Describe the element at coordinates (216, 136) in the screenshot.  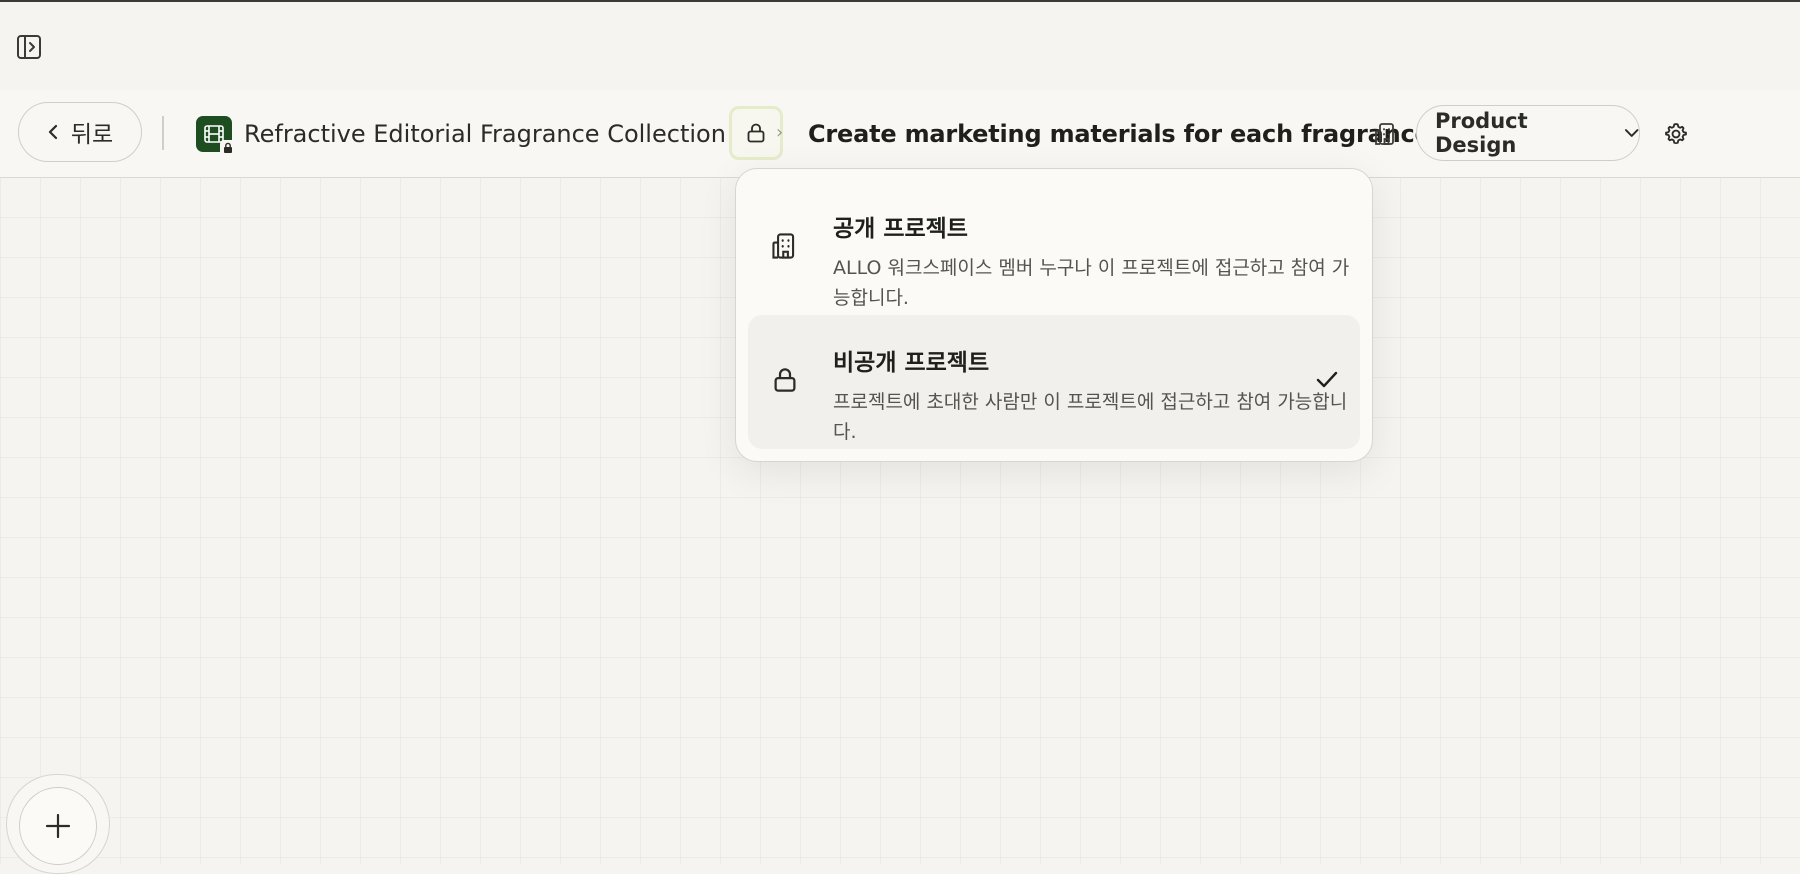
I see `project-film-icon` at that location.